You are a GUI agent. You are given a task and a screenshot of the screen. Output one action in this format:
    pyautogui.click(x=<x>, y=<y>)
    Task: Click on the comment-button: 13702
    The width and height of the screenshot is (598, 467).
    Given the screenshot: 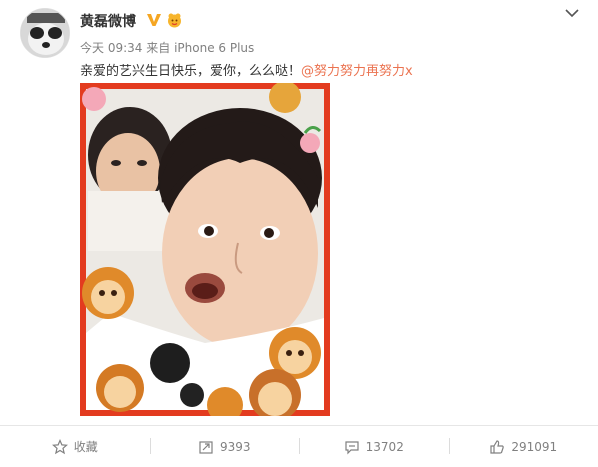 What is the action you would take?
    pyautogui.click(x=374, y=446)
    